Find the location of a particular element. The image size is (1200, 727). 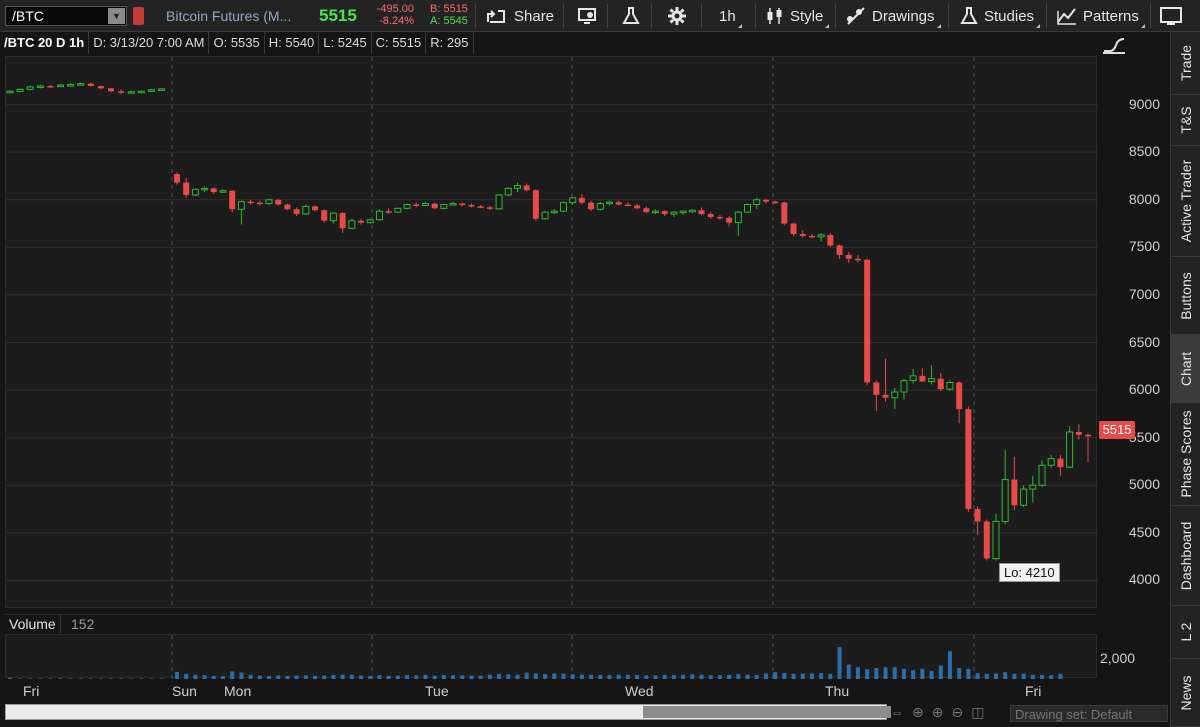

share-button: Share is located at coordinates (520, 16).